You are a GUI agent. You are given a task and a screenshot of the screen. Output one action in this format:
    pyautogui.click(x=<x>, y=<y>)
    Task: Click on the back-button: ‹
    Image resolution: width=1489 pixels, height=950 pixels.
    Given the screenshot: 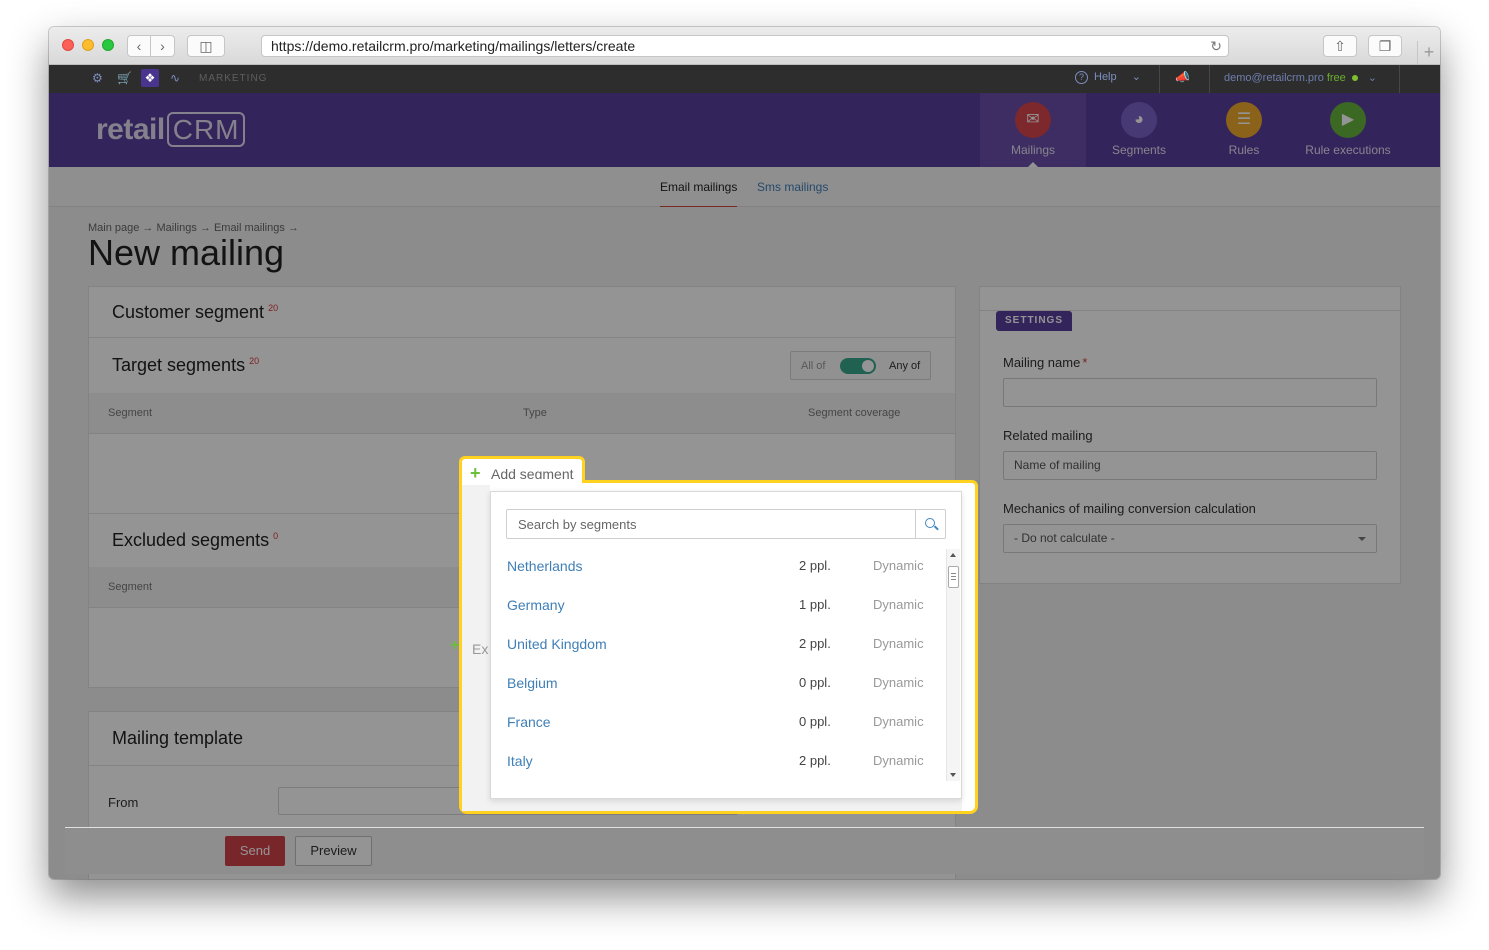 What is the action you would take?
    pyautogui.click(x=139, y=46)
    